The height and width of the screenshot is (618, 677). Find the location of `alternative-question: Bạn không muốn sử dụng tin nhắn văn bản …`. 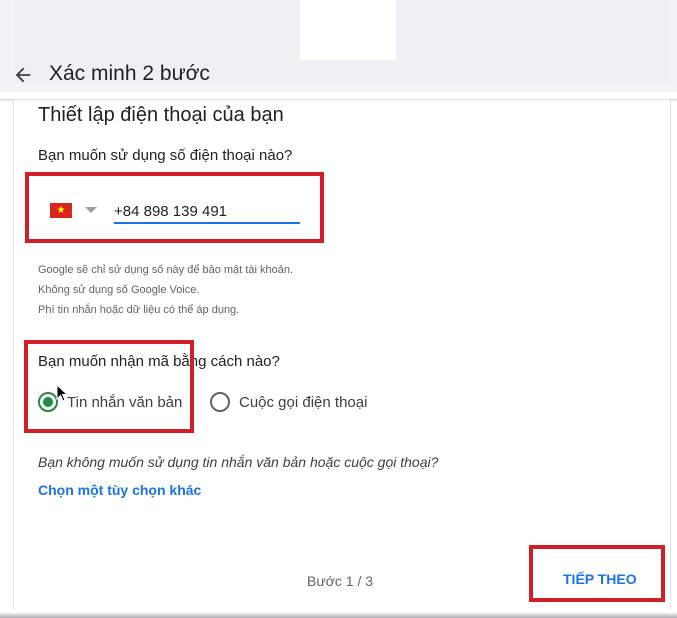

alternative-question: Bạn không muốn sử dụng tin nhắn văn bản … is located at coordinates (238, 462).